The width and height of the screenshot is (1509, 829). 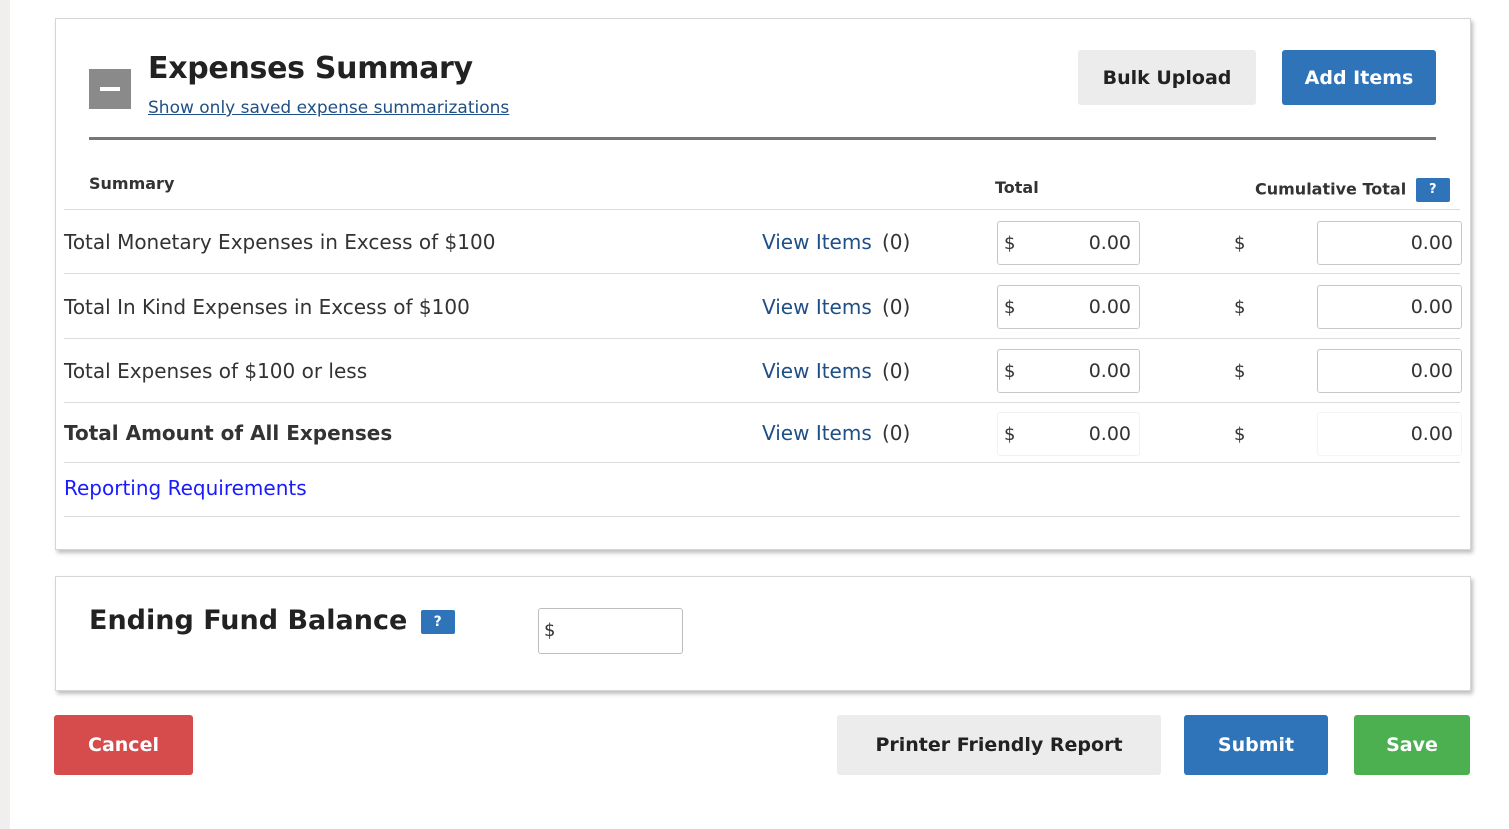 What do you see at coordinates (618, 631) in the screenshot?
I see `ending-fund-balance-input` at bounding box center [618, 631].